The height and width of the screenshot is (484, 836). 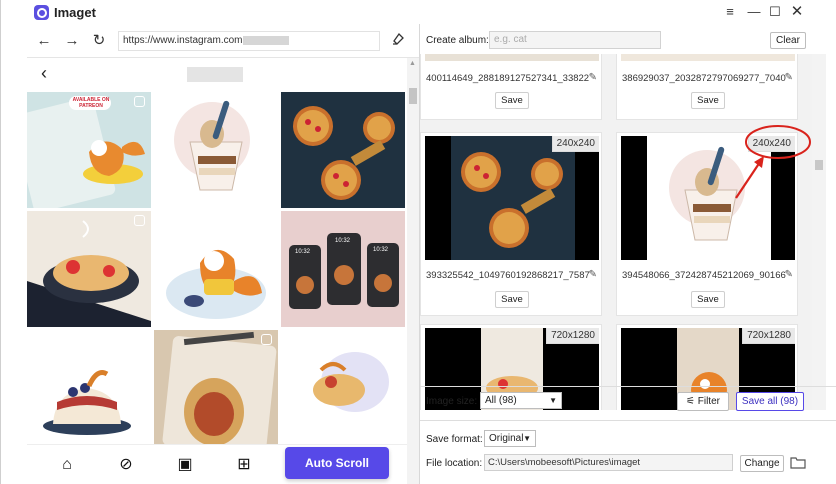 What do you see at coordinates (44, 41) in the screenshot?
I see `back-icon: ←` at bounding box center [44, 41].